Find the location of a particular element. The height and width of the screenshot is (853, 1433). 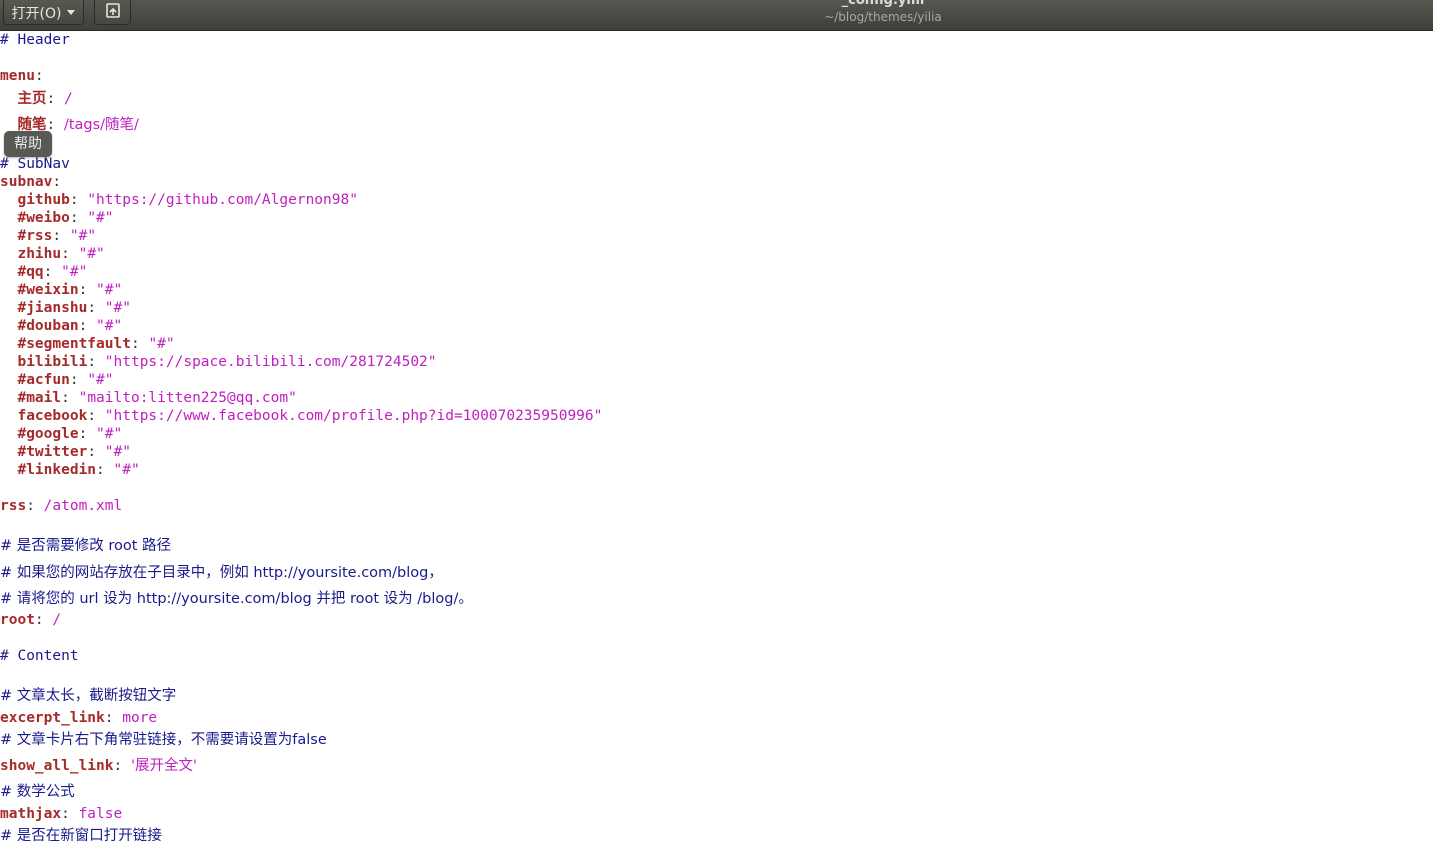

editor-line: #weibo: "#" is located at coordinates (65, 218).